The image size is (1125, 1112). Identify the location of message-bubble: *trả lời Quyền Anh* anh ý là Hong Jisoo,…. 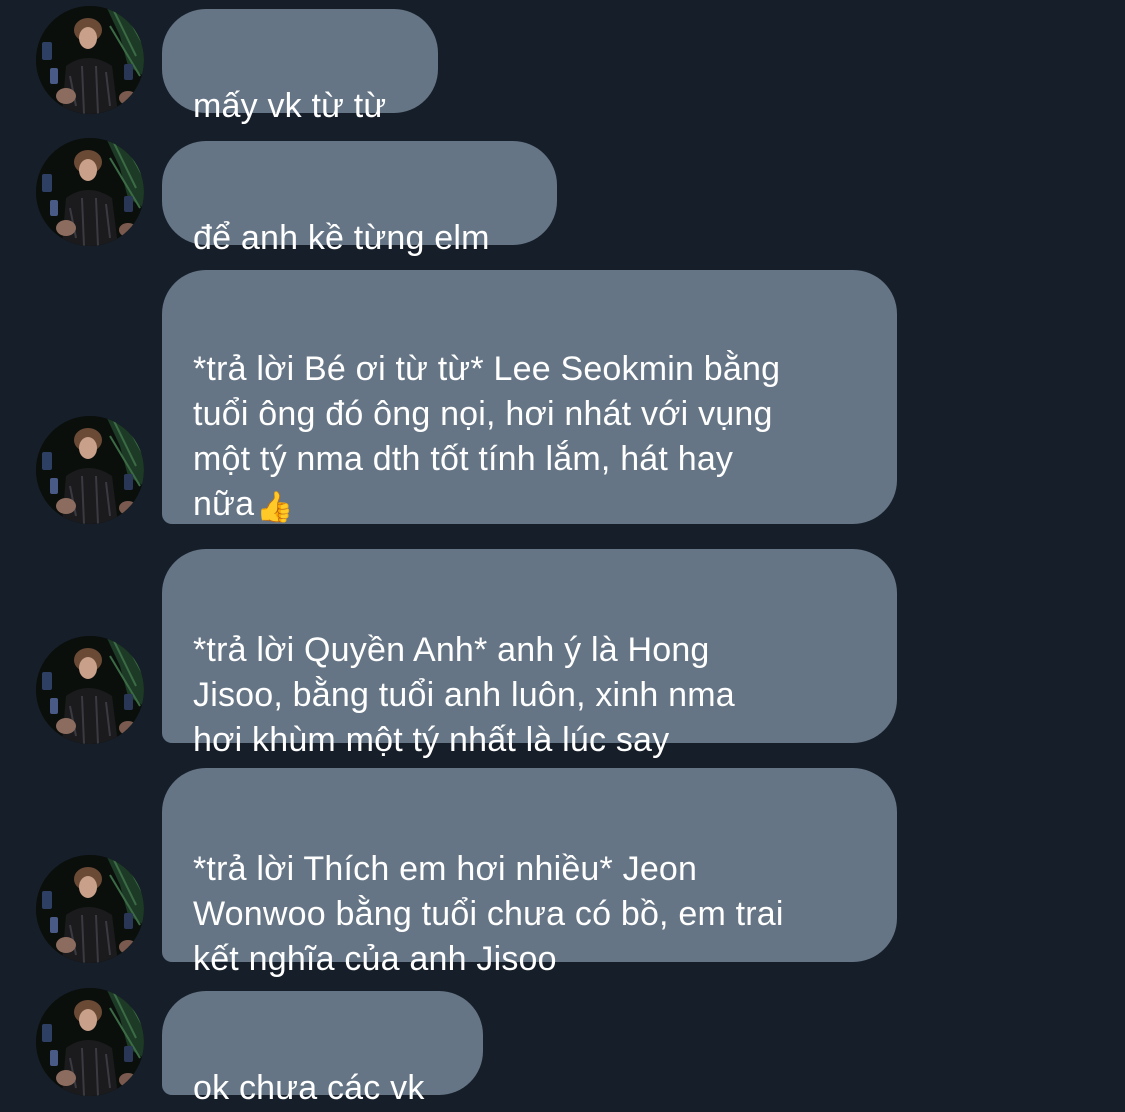
(529, 654).